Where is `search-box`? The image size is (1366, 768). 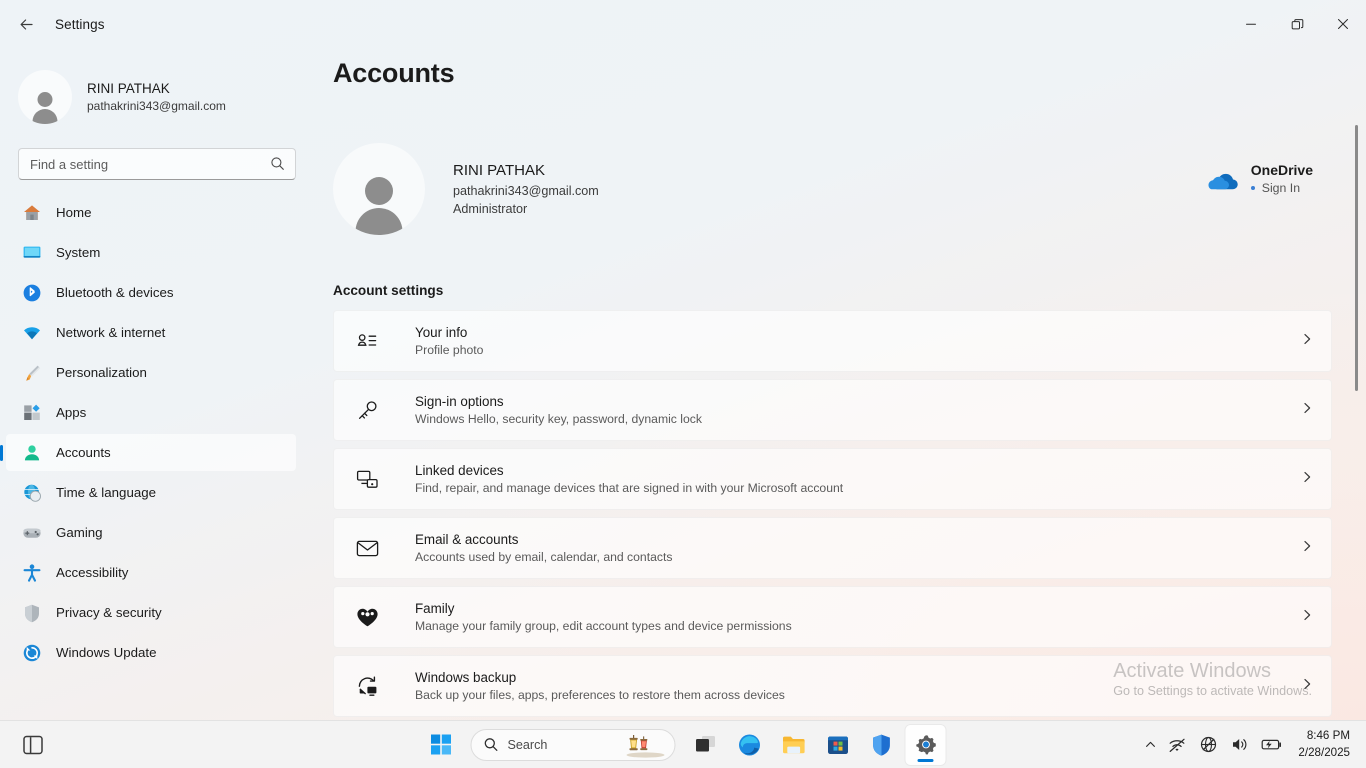 search-box is located at coordinates (157, 164).